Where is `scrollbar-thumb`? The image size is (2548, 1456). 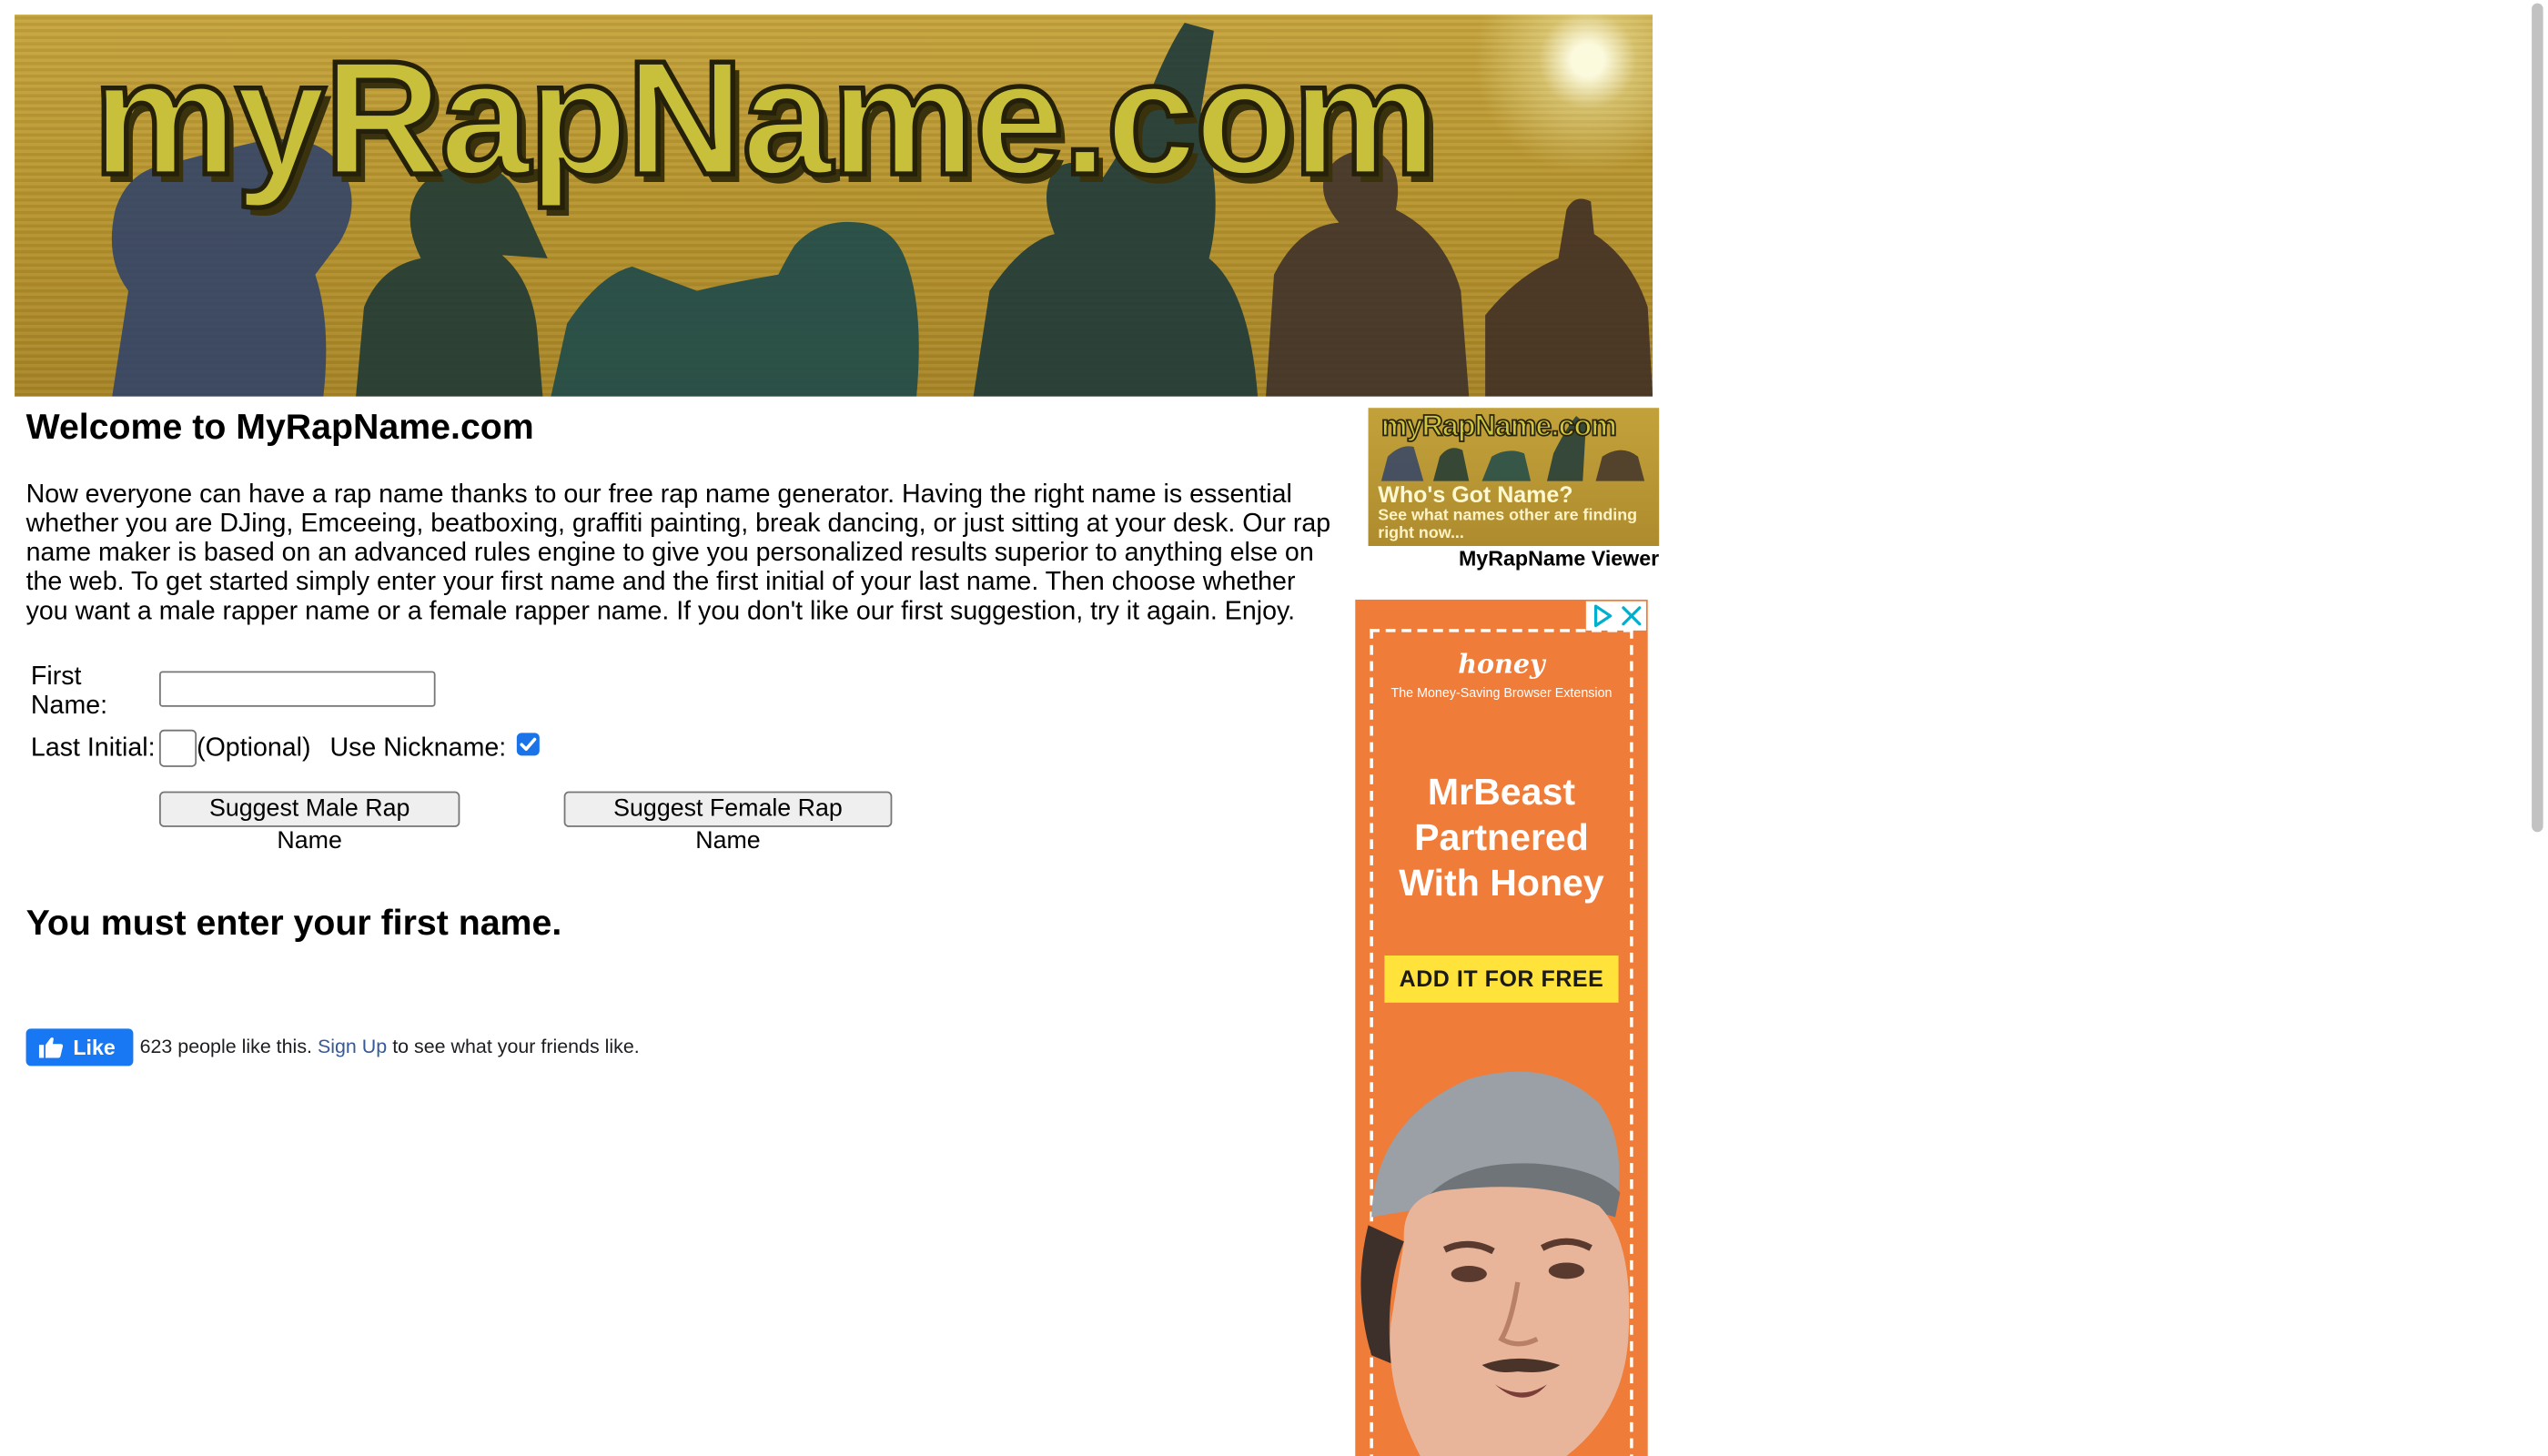
scrollbar-thumb is located at coordinates (2537, 418).